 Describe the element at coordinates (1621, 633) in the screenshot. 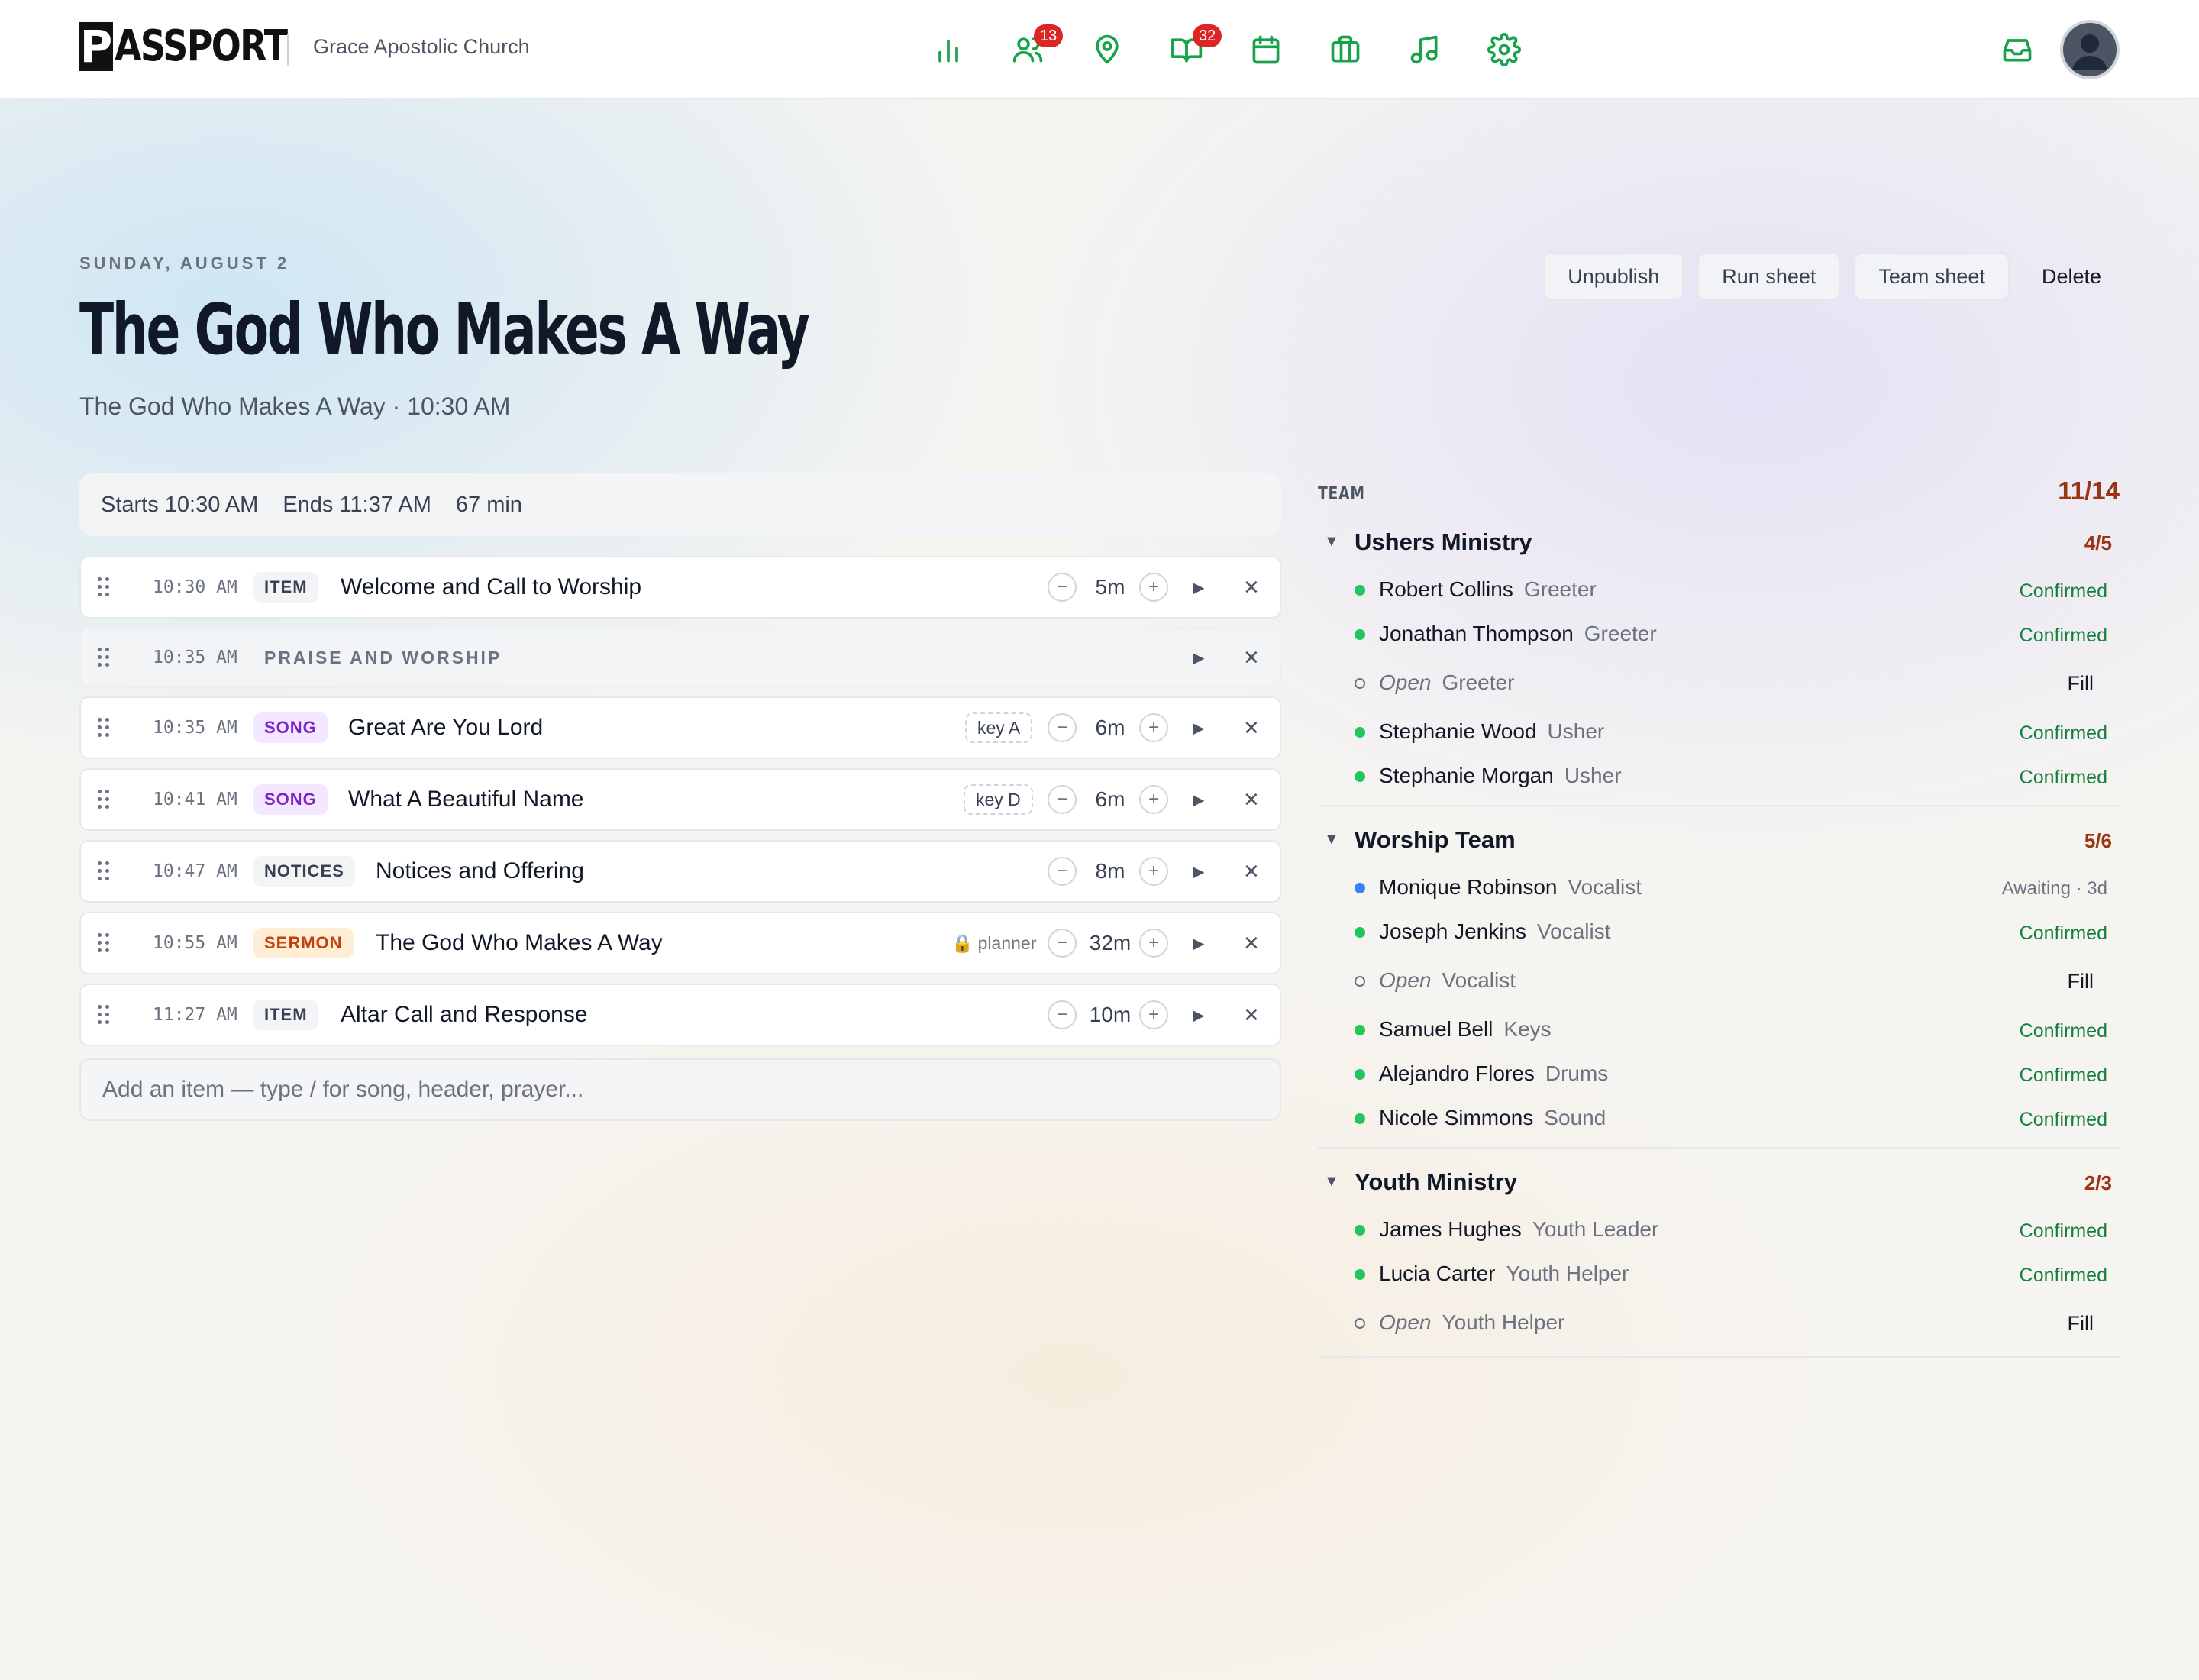

I see `member-role: Greeter` at that location.